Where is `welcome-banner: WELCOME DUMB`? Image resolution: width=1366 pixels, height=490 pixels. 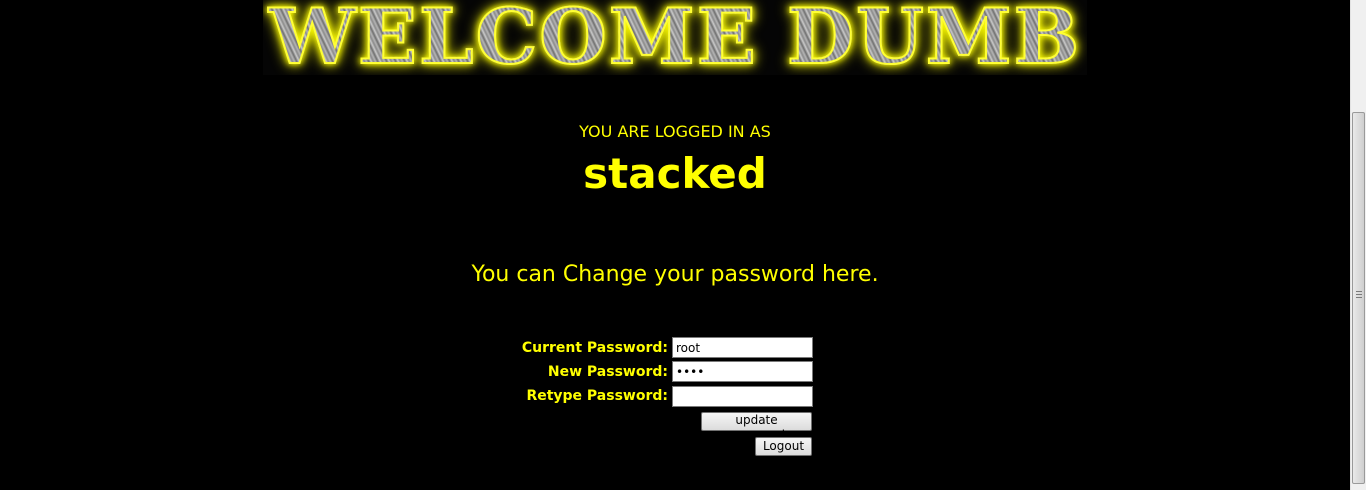
welcome-banner: WELCOME DUMB is located at coordinates (675, 37).